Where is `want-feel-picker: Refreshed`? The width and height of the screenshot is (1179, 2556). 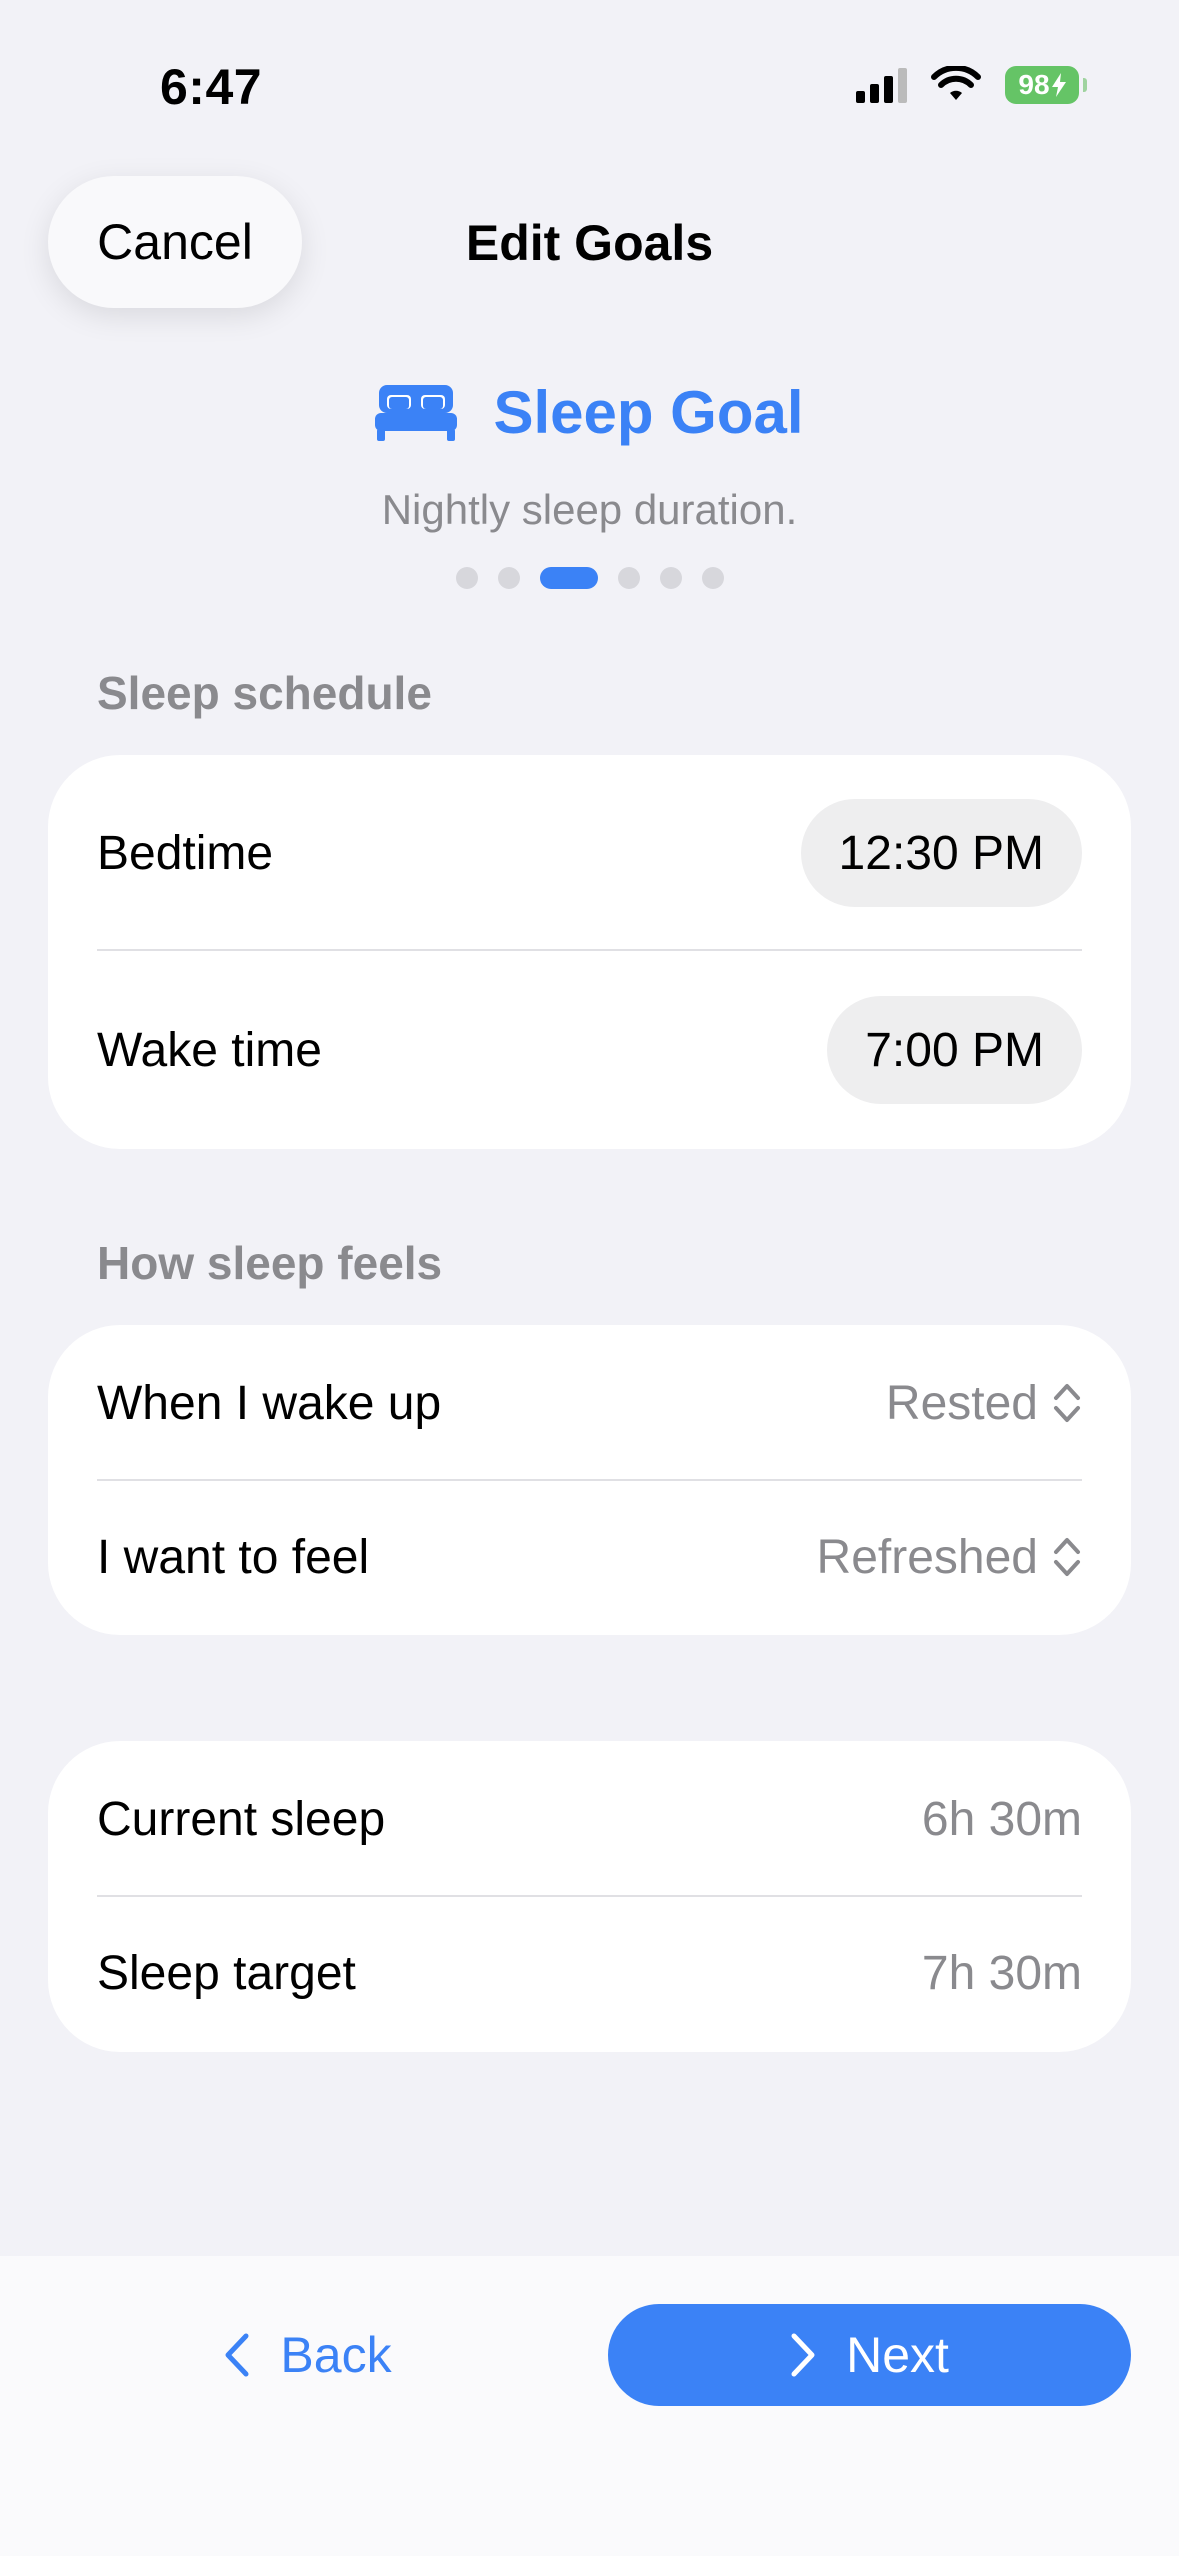
want-feel-picker: Refreshed is located at coordinates (949, 1557).